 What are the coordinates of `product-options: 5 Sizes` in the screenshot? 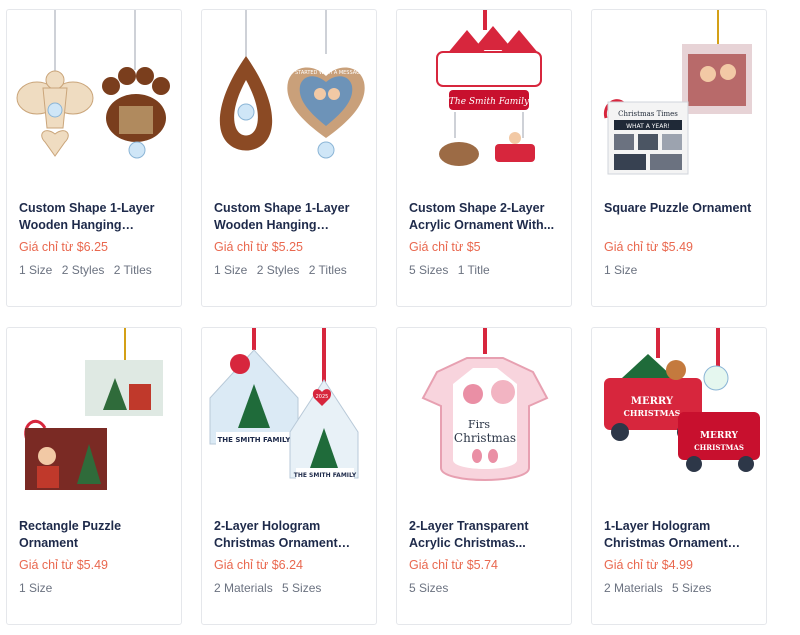 It's located at (428, 588).